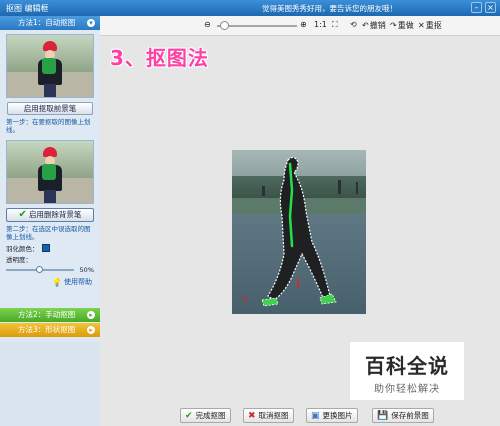  I want to click on save-foreground-label: 保存前景图, so click(410, 415).